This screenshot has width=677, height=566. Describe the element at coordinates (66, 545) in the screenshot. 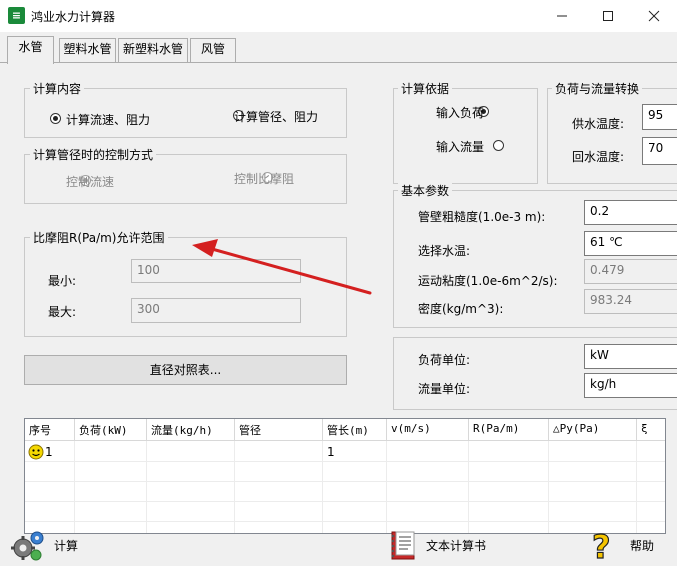

I see `calculate-label: 计算` at that location.